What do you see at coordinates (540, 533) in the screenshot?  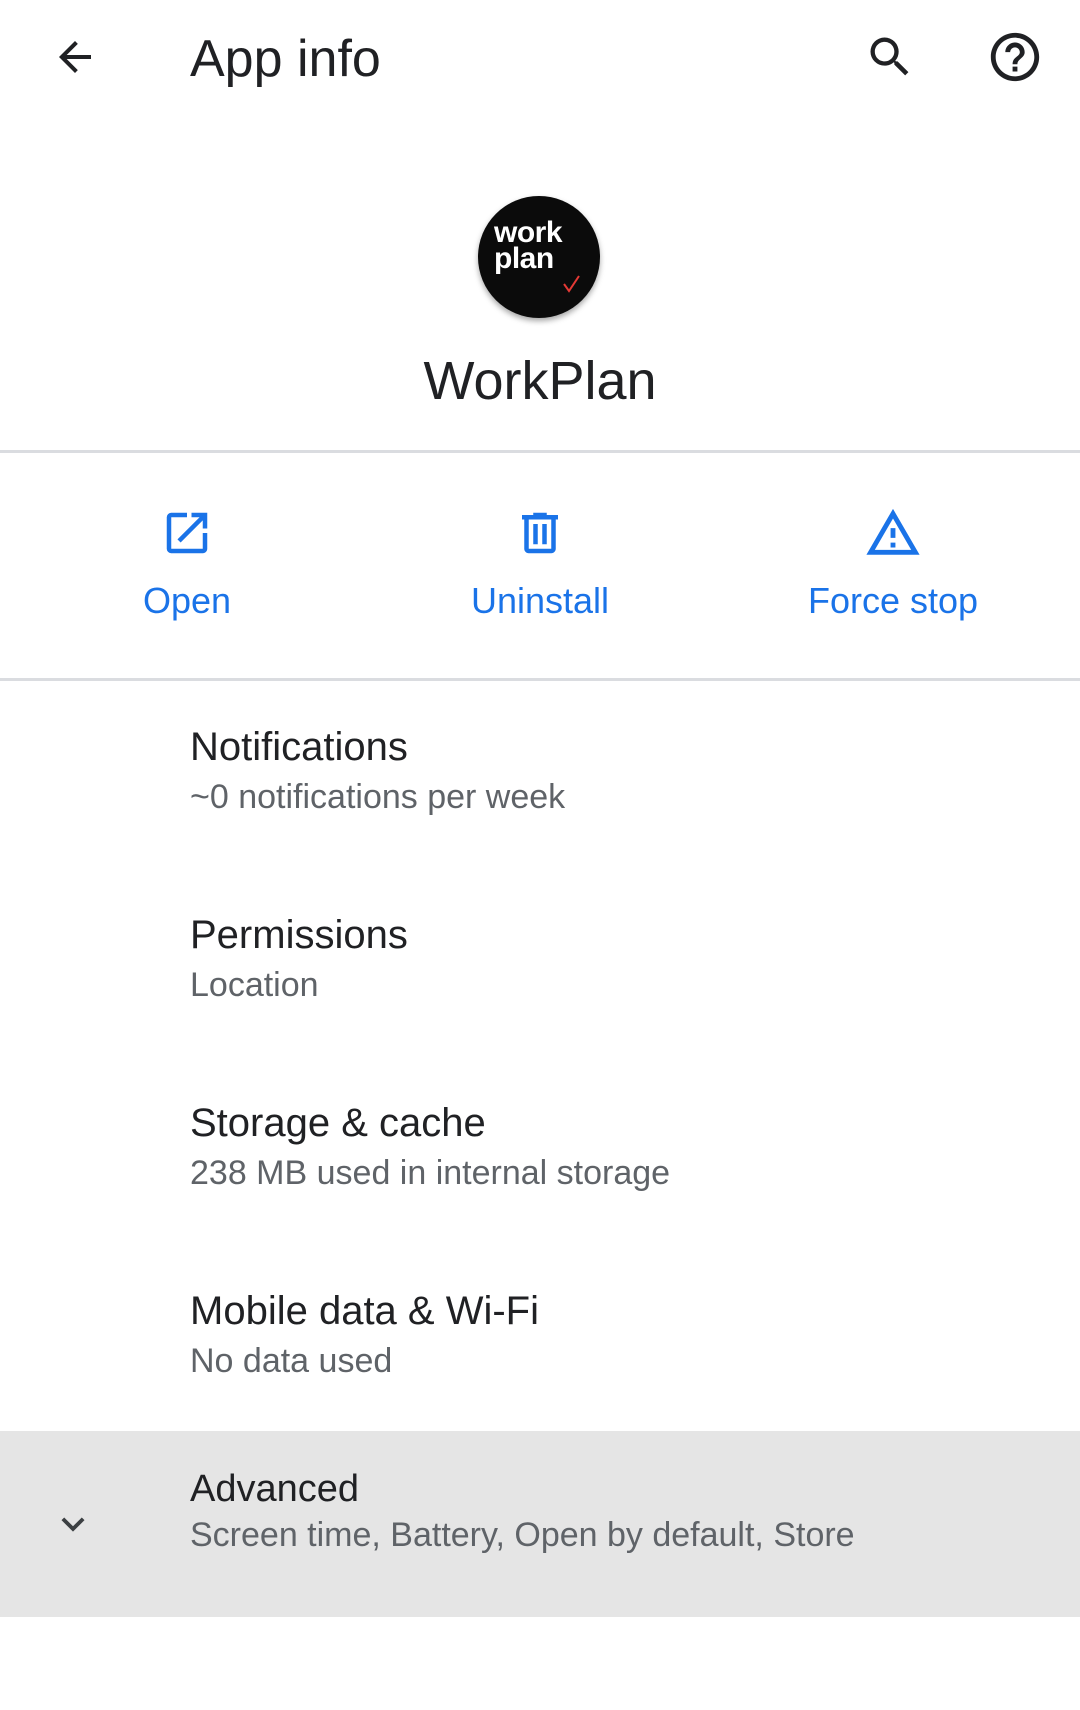 I see `trash-icon` at bounding box center [540, 533].